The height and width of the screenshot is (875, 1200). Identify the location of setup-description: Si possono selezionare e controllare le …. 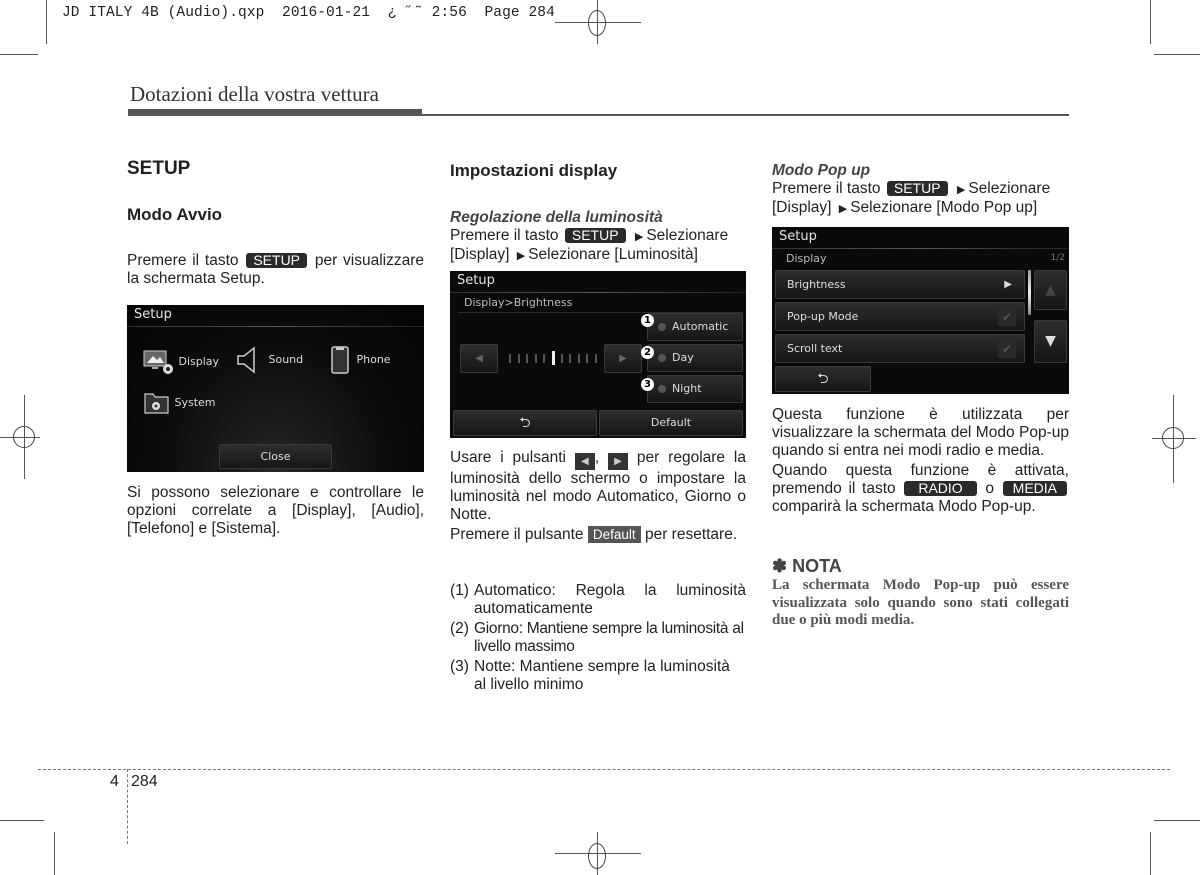
(275, 510).